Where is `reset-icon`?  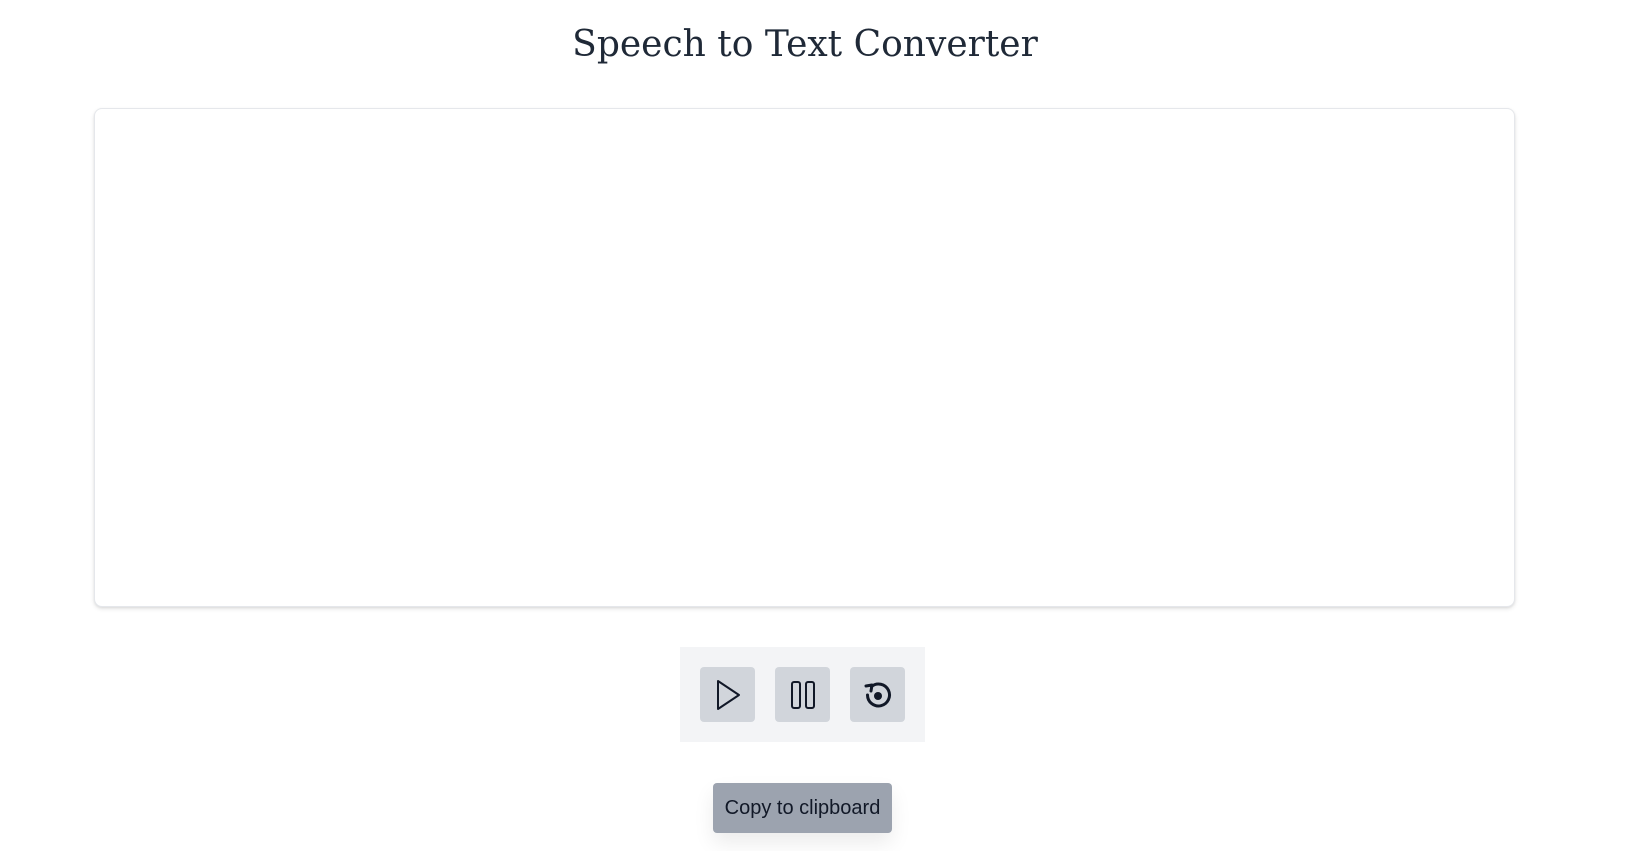
reset-icon is located at coordinates (878, 695).